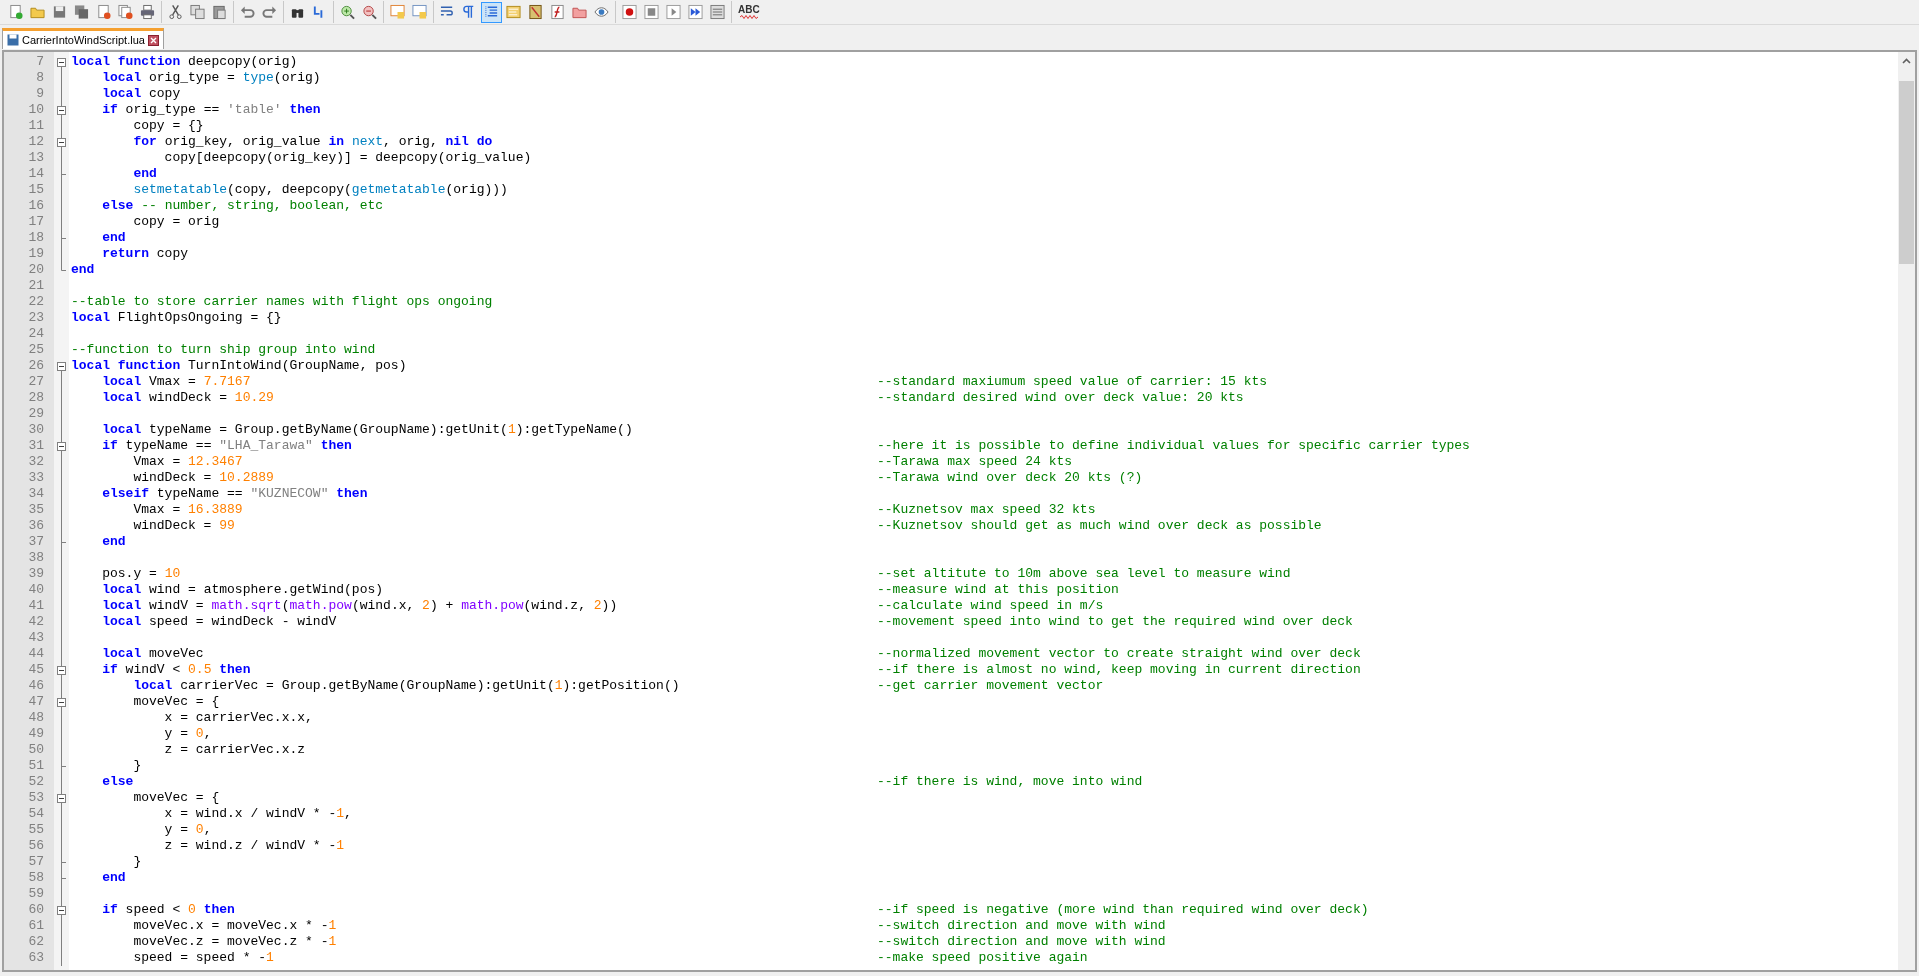  Describe the element at coordinates (36, 718) in the screenshot. I see `line-number: 48` at that location.